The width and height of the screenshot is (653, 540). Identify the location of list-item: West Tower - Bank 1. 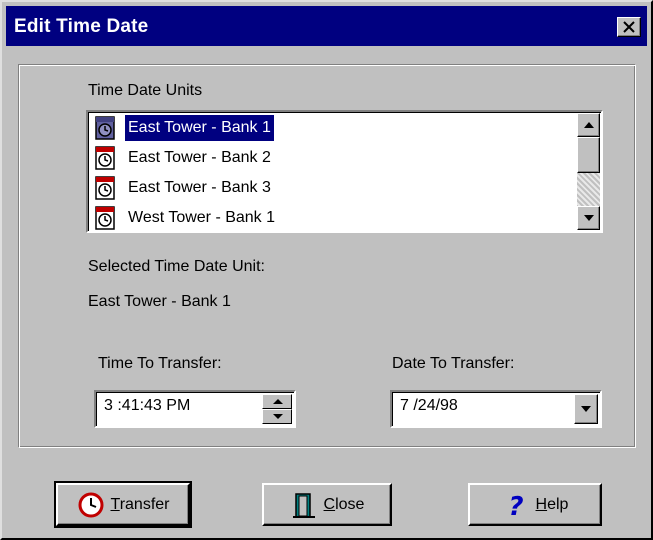
(333, 217).